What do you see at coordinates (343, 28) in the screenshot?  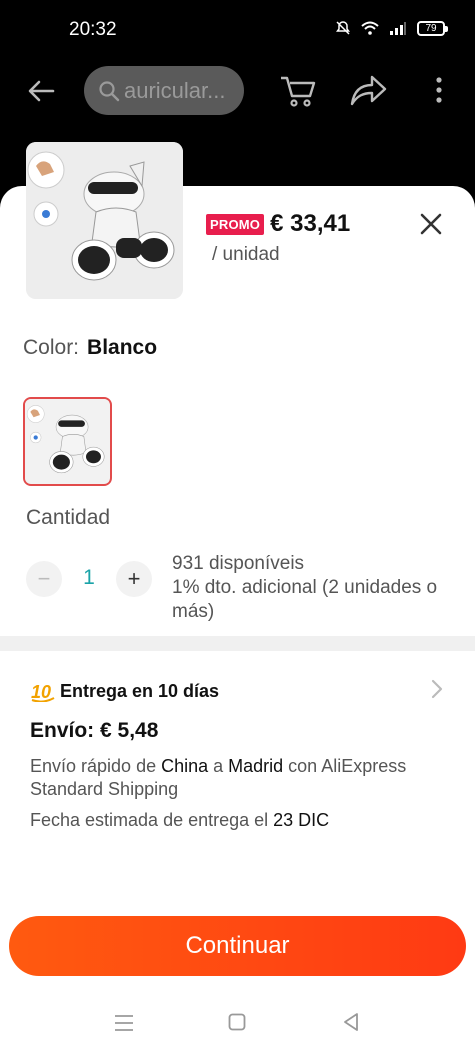 I see `mute-icon` at bounding box center [343, 28].